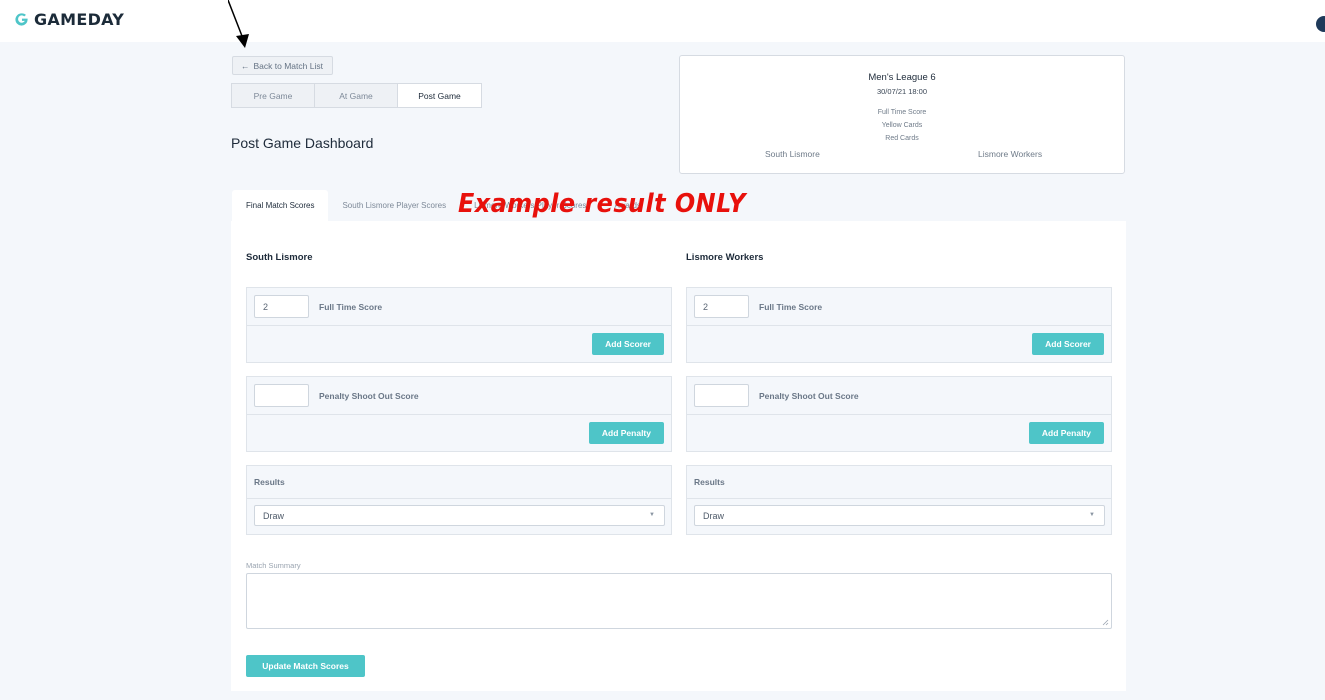 This screenshot has height=700, width=1325. I want to click on away-full-time-label: Full Time Score, so click(791, 306).